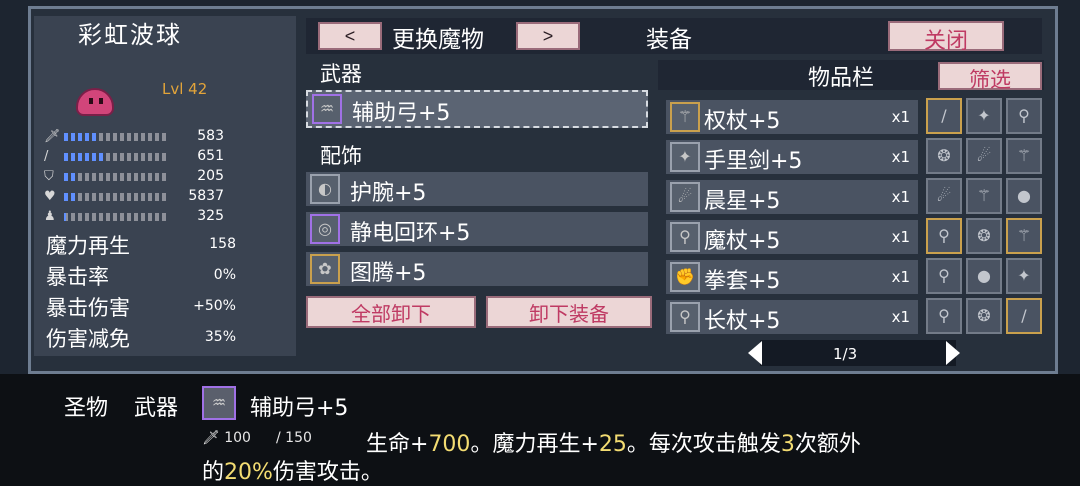 This screenshot has height=486, width=1080. I want to click on magic-stat: / 150, so click(294, 438).